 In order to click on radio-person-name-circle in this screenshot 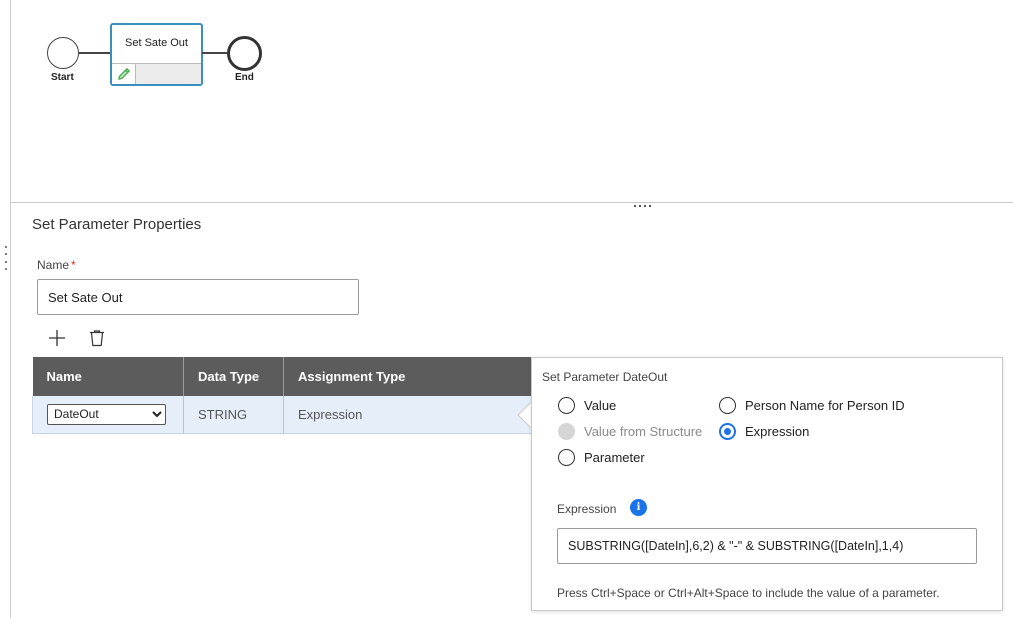, I will do `click(727, 405)`.